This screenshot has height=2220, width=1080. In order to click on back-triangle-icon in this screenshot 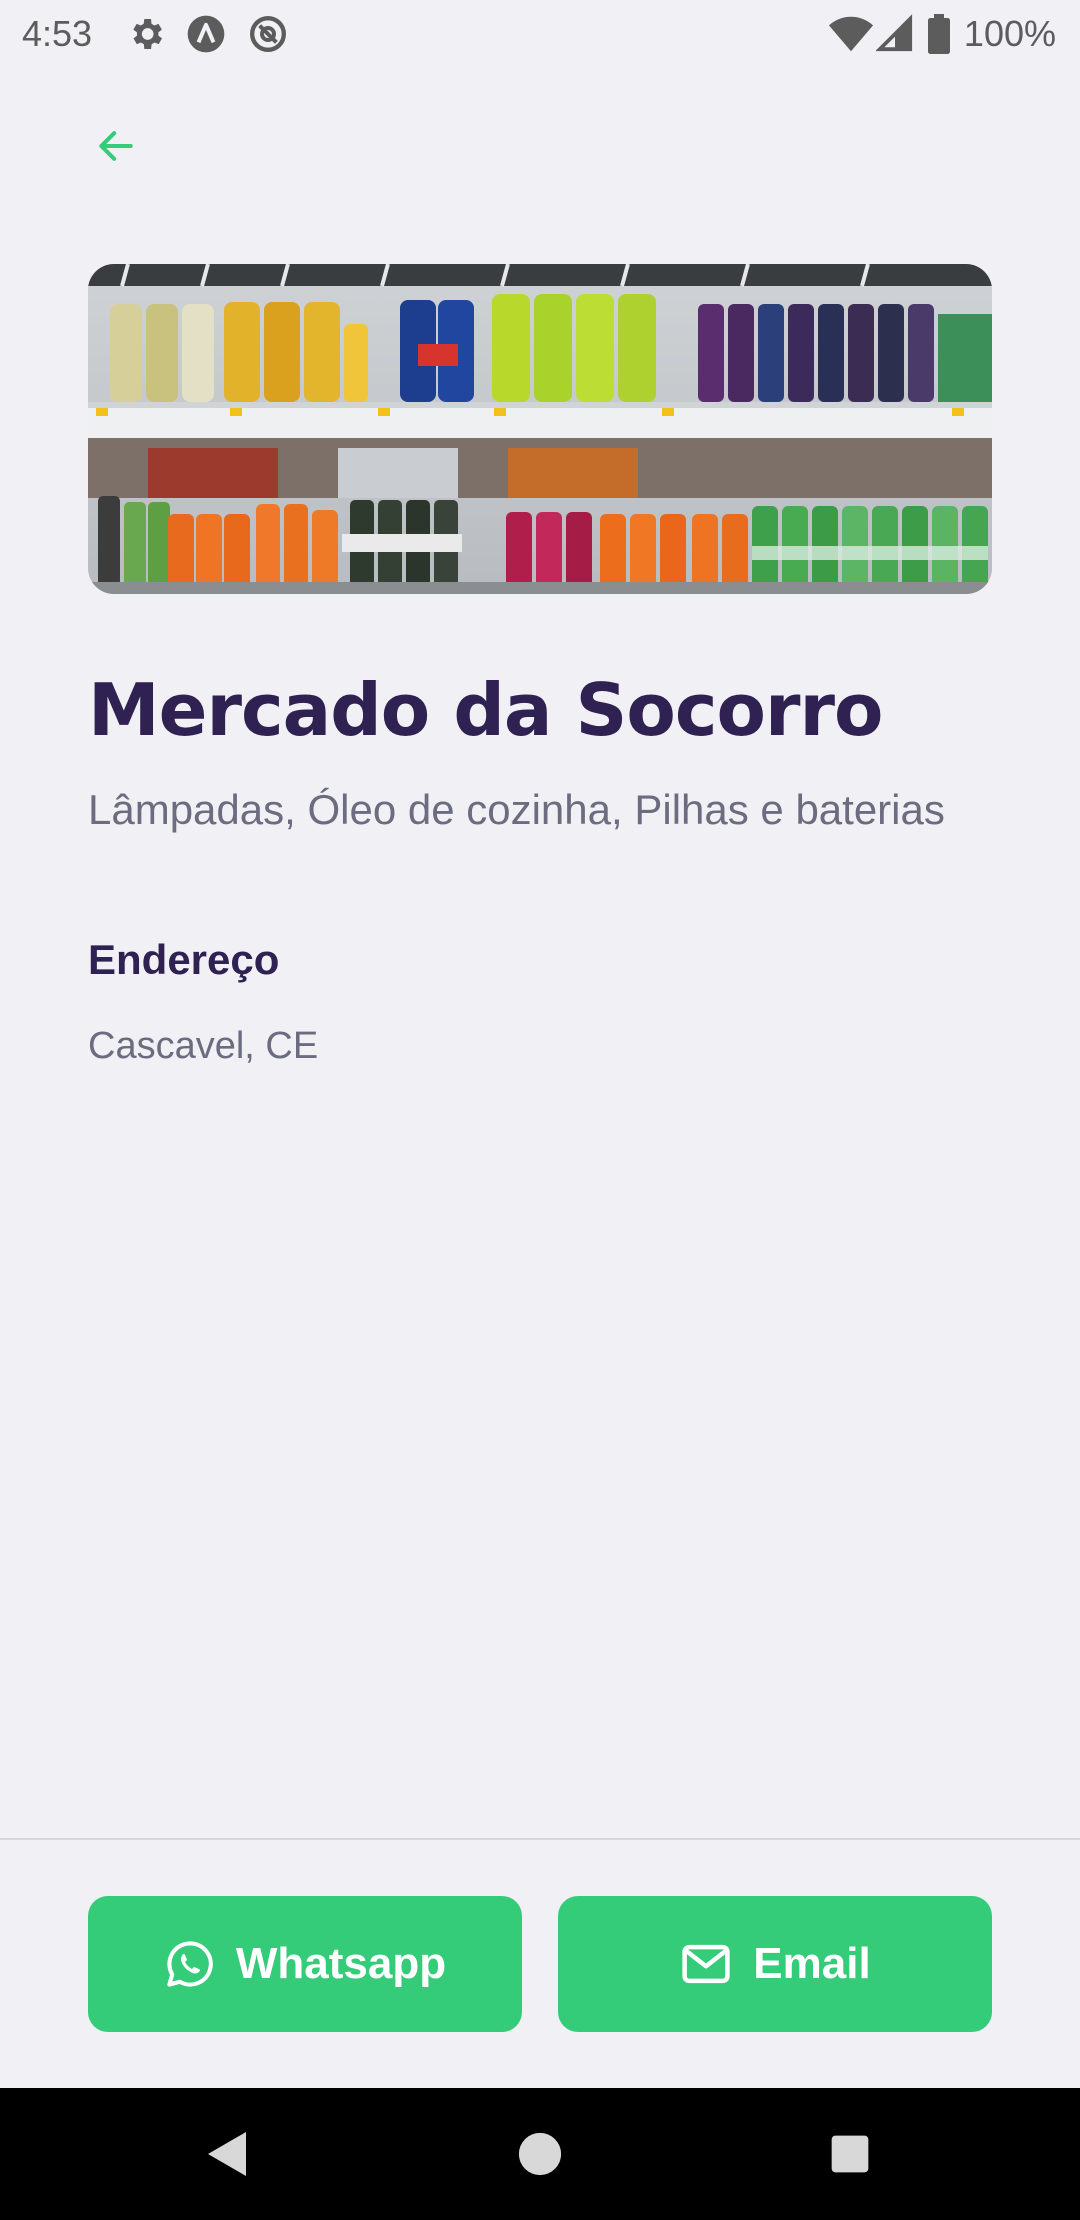, I will do `click(227, 2154)`.